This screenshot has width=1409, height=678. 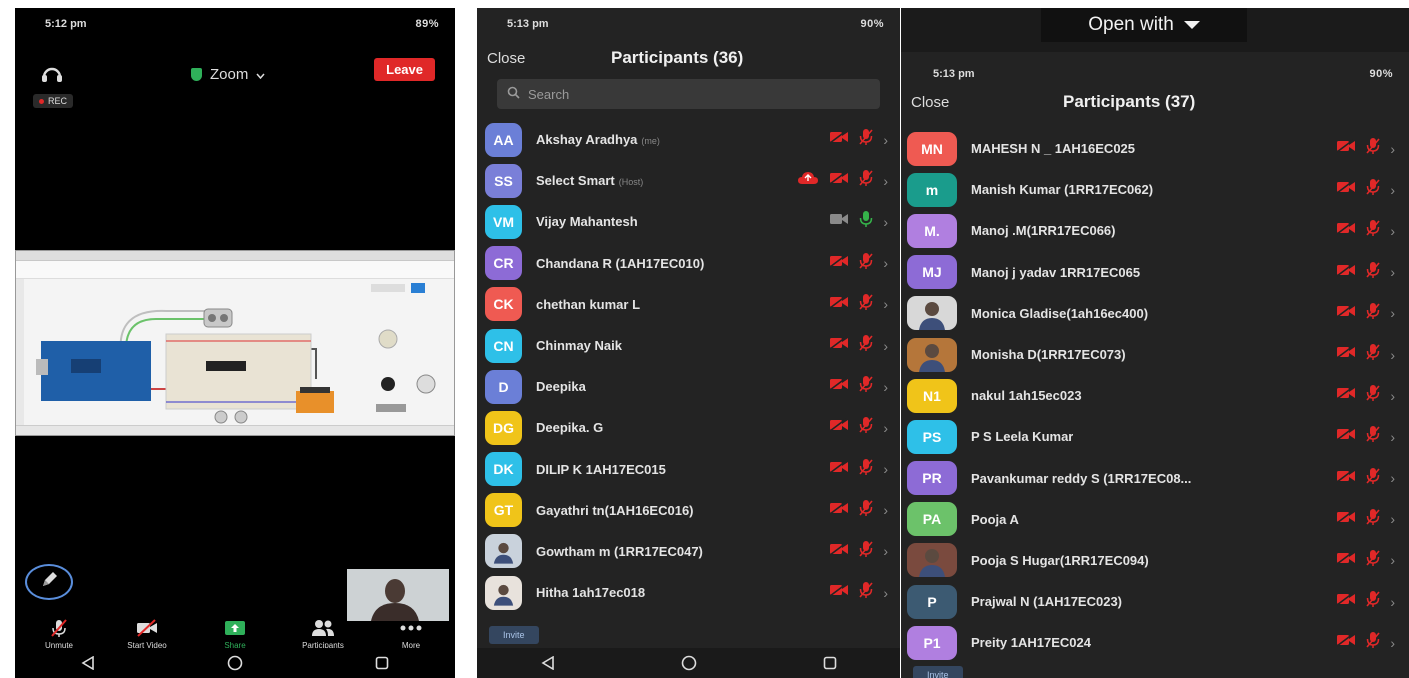 I want to click on participant-row: D Deepika ›, so click(x=688, y=386).